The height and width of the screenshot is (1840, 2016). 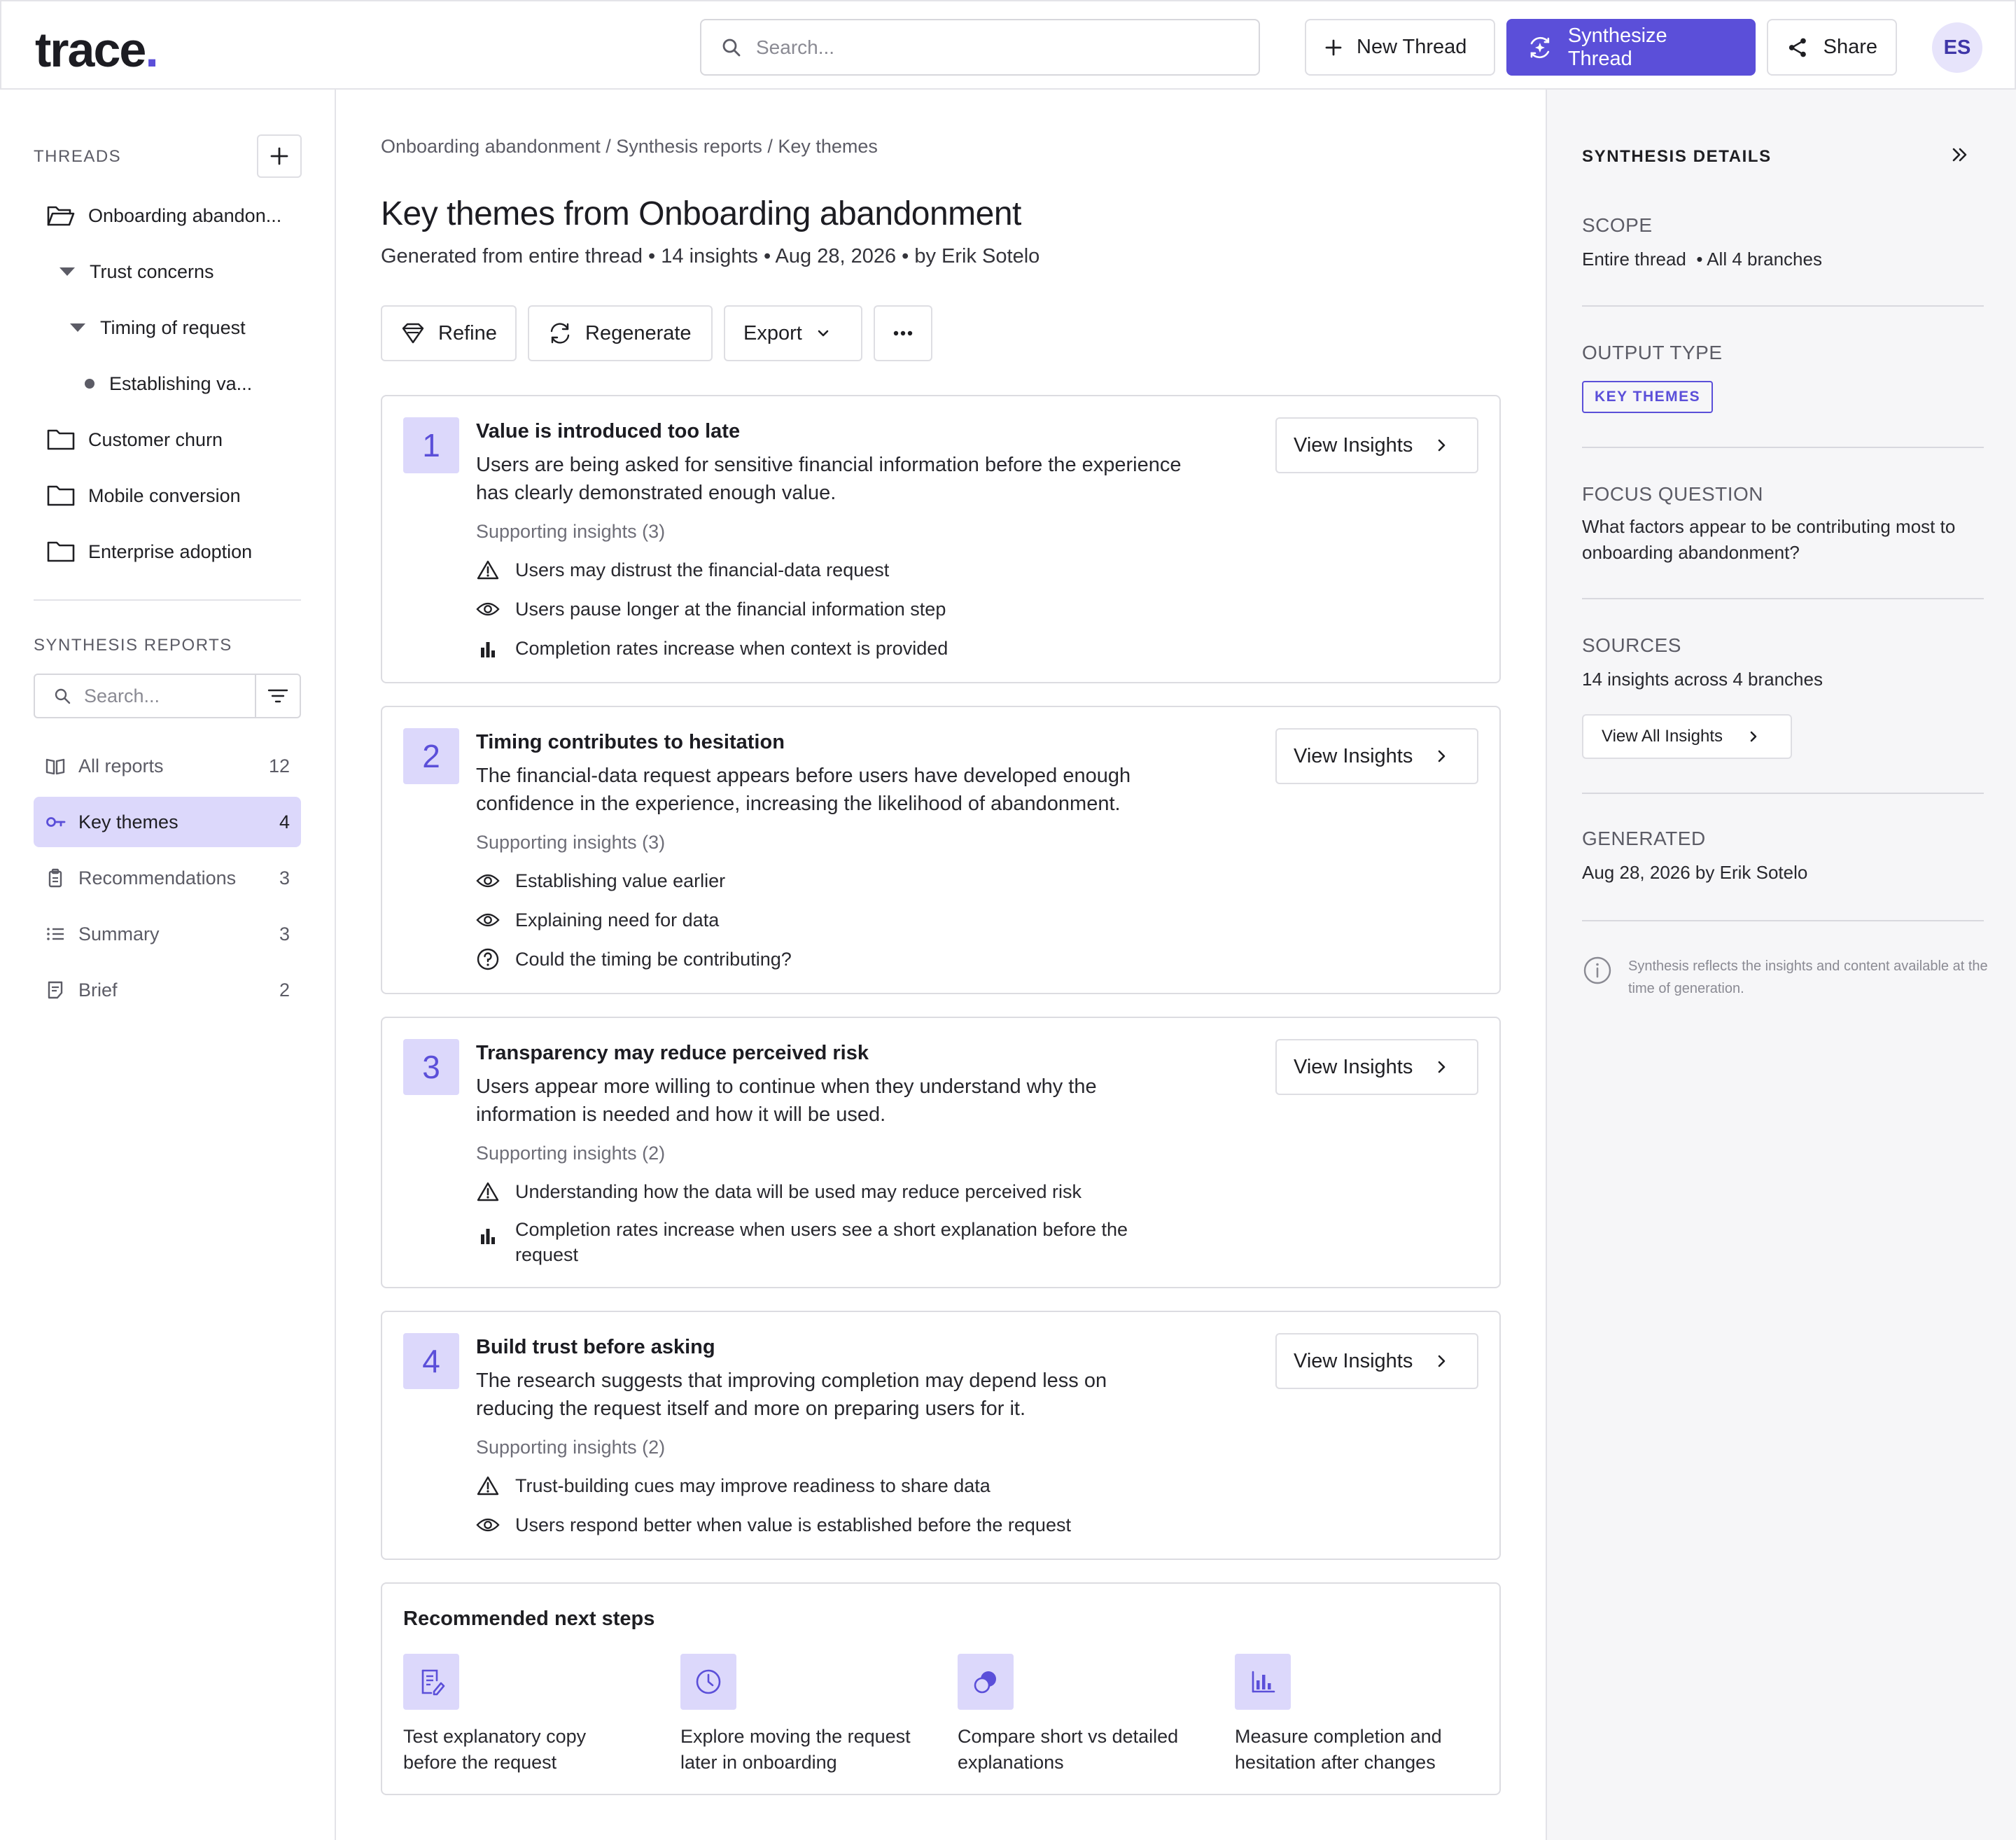 I want to click on regenerate-icon, so click(x=560, y=333).